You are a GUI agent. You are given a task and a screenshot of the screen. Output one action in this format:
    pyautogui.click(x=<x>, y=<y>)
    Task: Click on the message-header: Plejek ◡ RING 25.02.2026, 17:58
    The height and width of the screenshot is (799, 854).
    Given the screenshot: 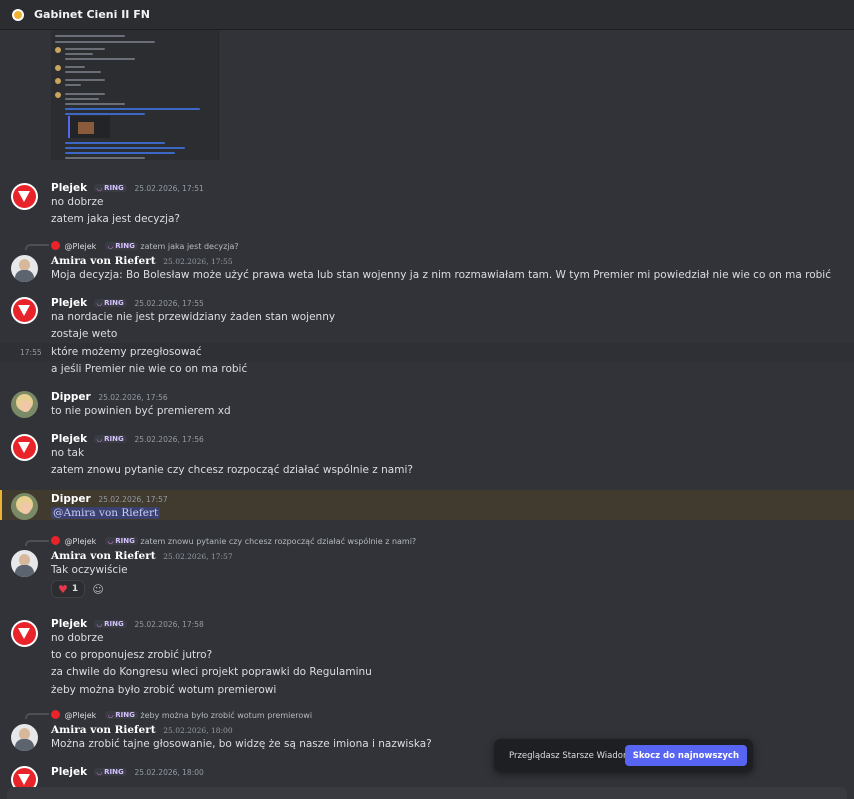 What is the action you would take?
    pyautogui.click(x=127, y=624)
    